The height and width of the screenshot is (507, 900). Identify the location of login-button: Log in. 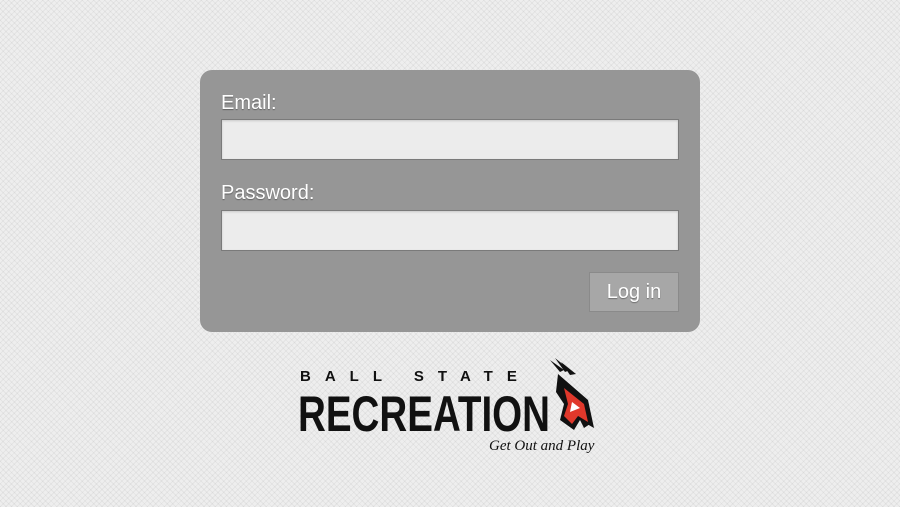
(634, 292).